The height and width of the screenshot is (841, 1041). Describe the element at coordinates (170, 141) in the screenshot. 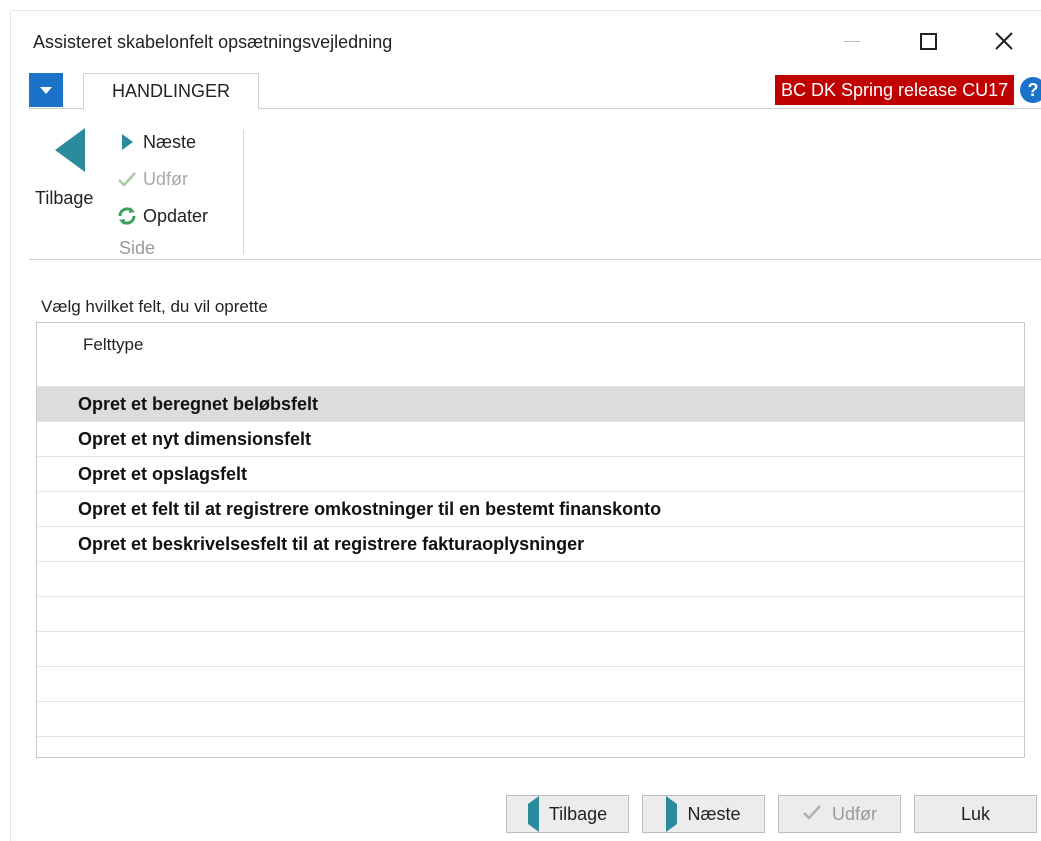

I see `ribbon-next-label: Næste` at that location.